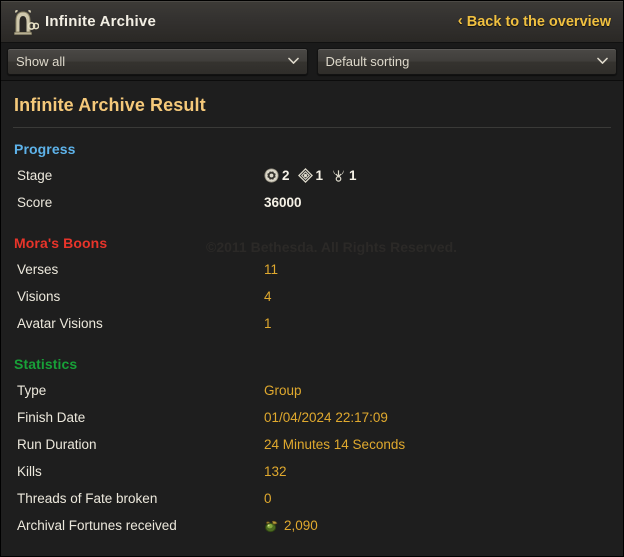 This screenshot has width=624, height=557. What do you see at coordinates (268, 323) in the screenshot?
I see `detail-row-value-text: 1` at bounding box center [268, 323].